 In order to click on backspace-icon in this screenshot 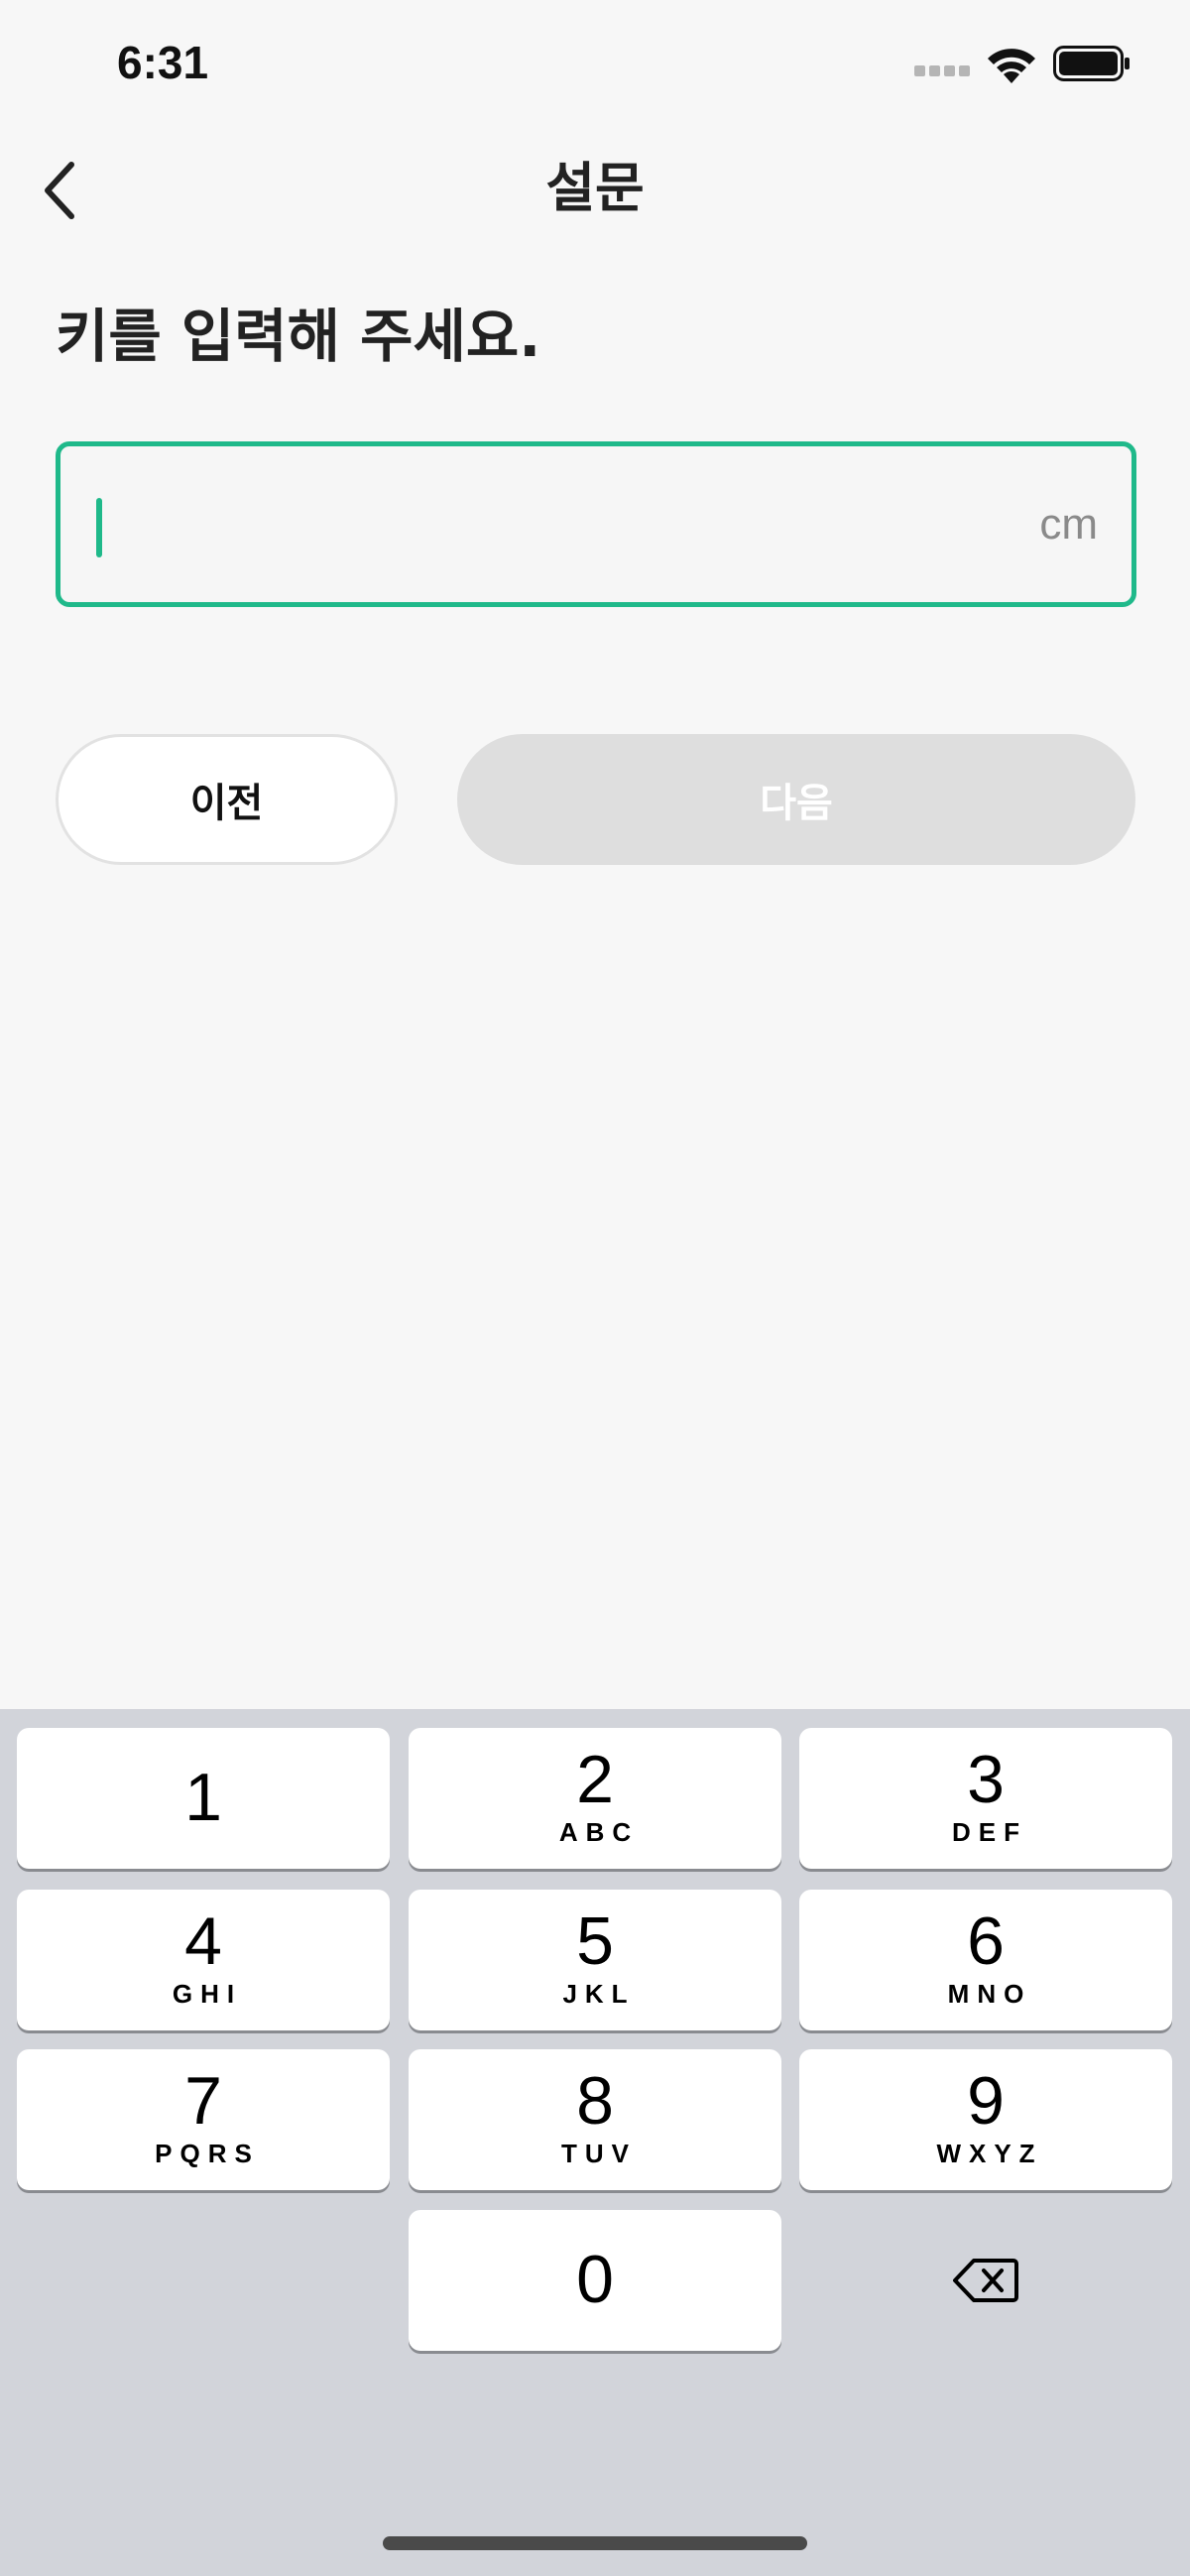, I will do `click(985, 2280)`.